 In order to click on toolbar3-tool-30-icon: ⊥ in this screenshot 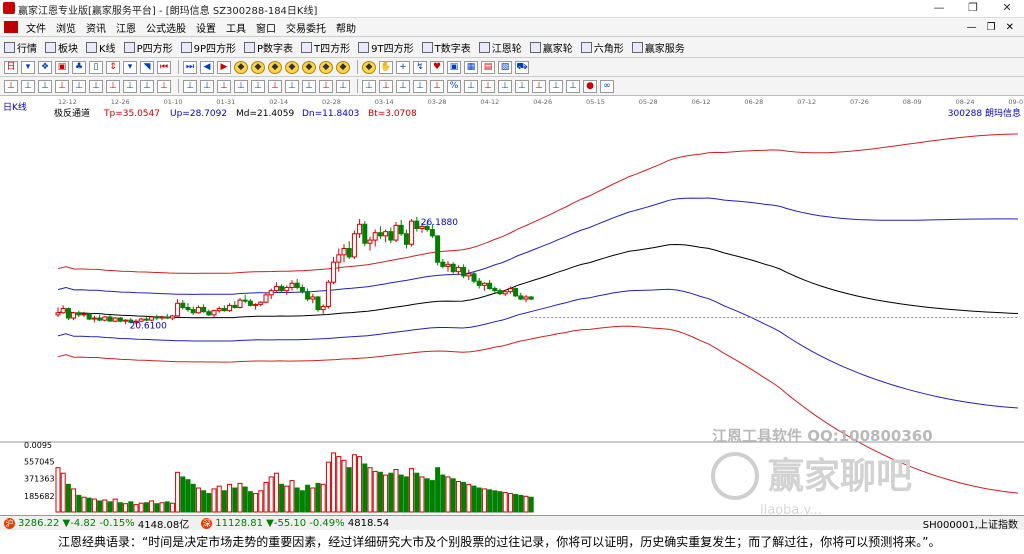, I will do `click(539, 86)`.